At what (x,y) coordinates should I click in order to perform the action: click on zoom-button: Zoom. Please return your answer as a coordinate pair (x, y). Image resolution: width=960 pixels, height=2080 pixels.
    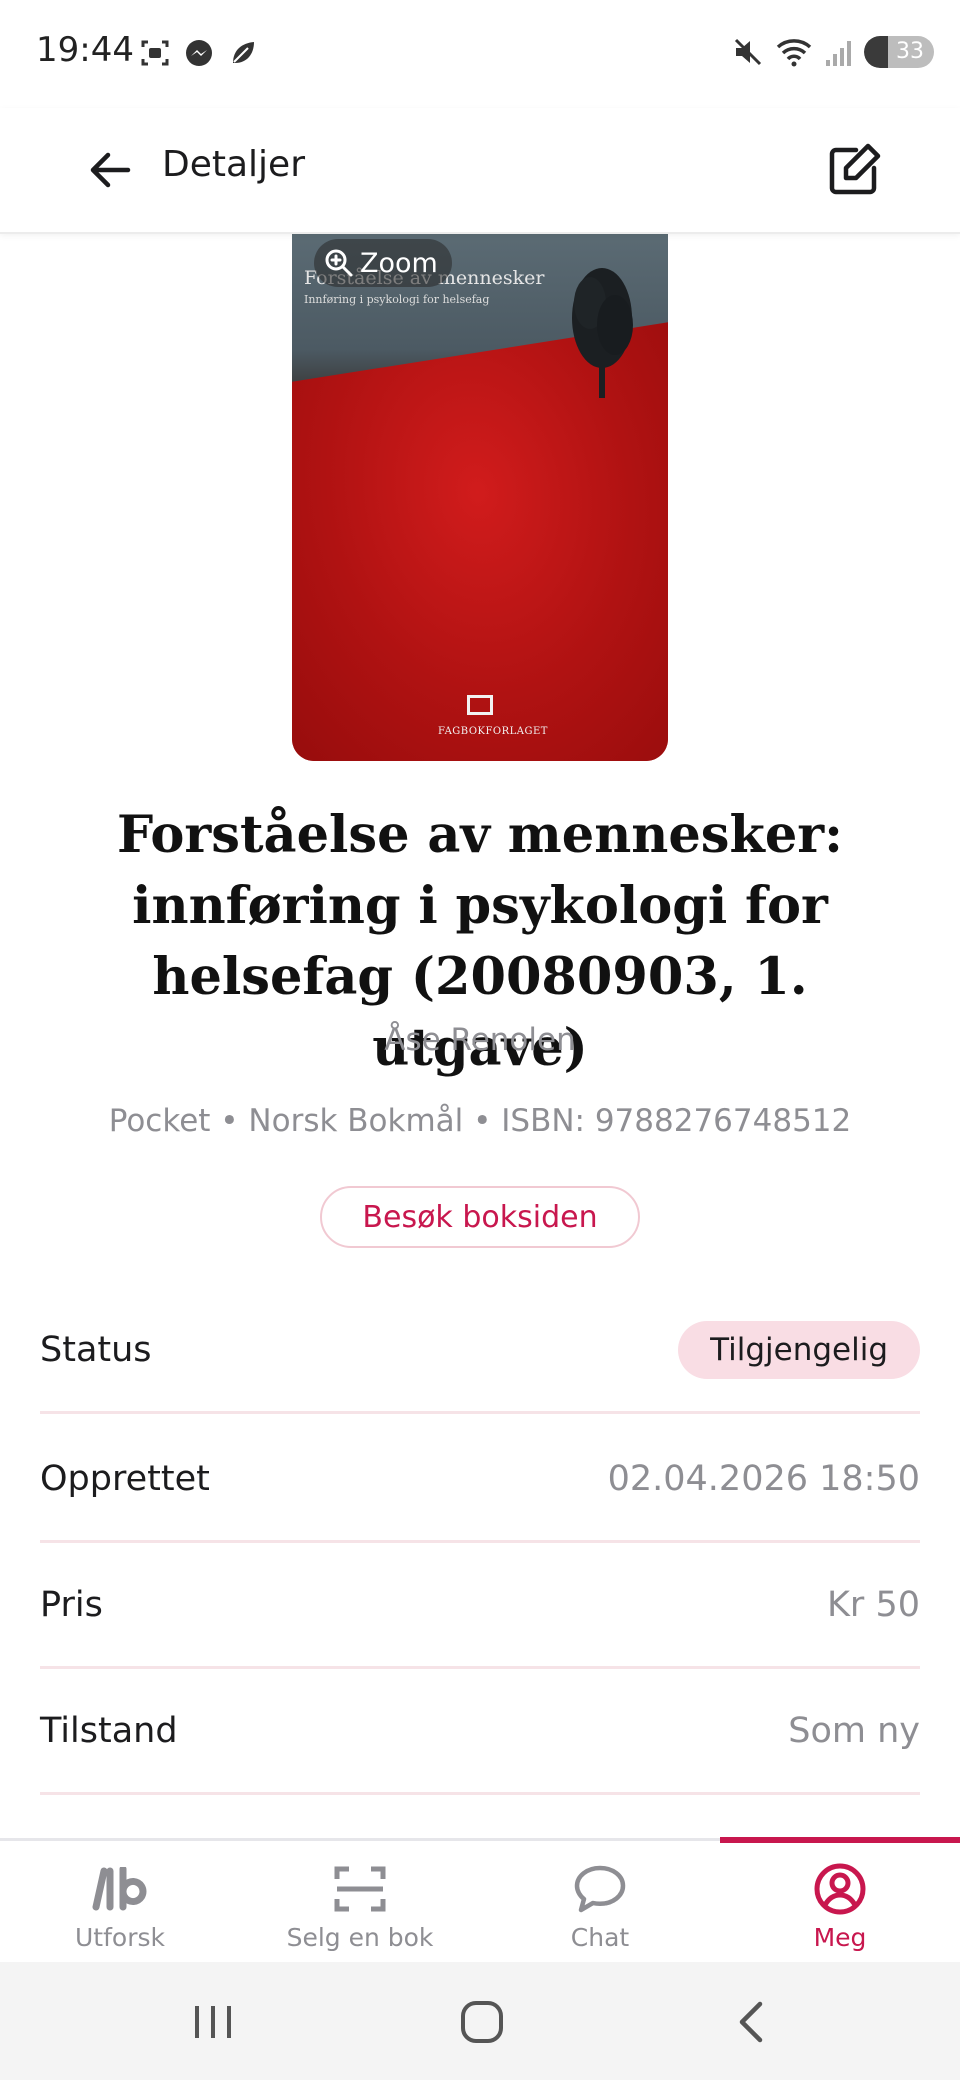
    Looking at the image, I should click on (383, 263).